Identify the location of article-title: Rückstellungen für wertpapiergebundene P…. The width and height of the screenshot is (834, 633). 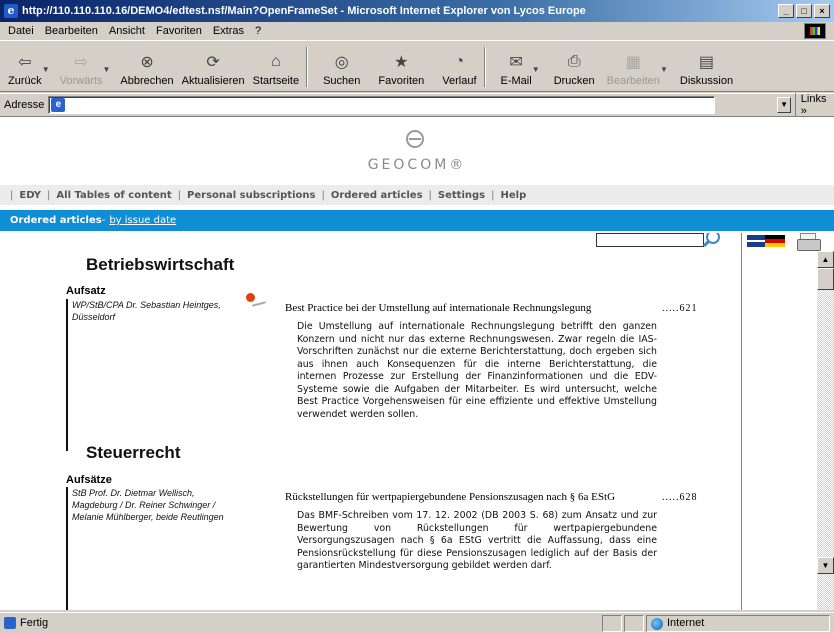
(450, 497).